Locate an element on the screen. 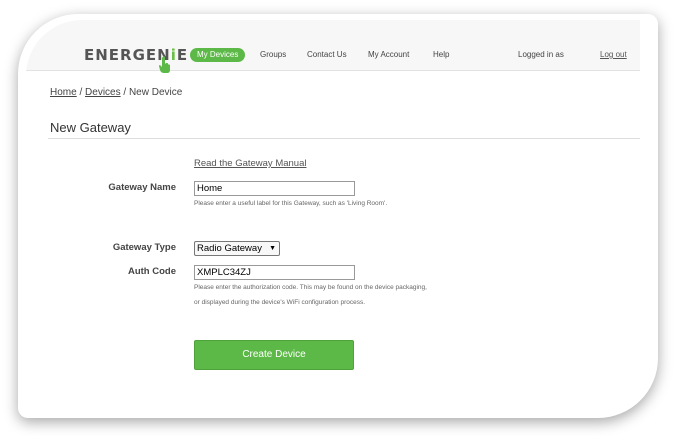 The image size is (674, 436). breadcrumb-home: Home is located at coordinates (63, 92).